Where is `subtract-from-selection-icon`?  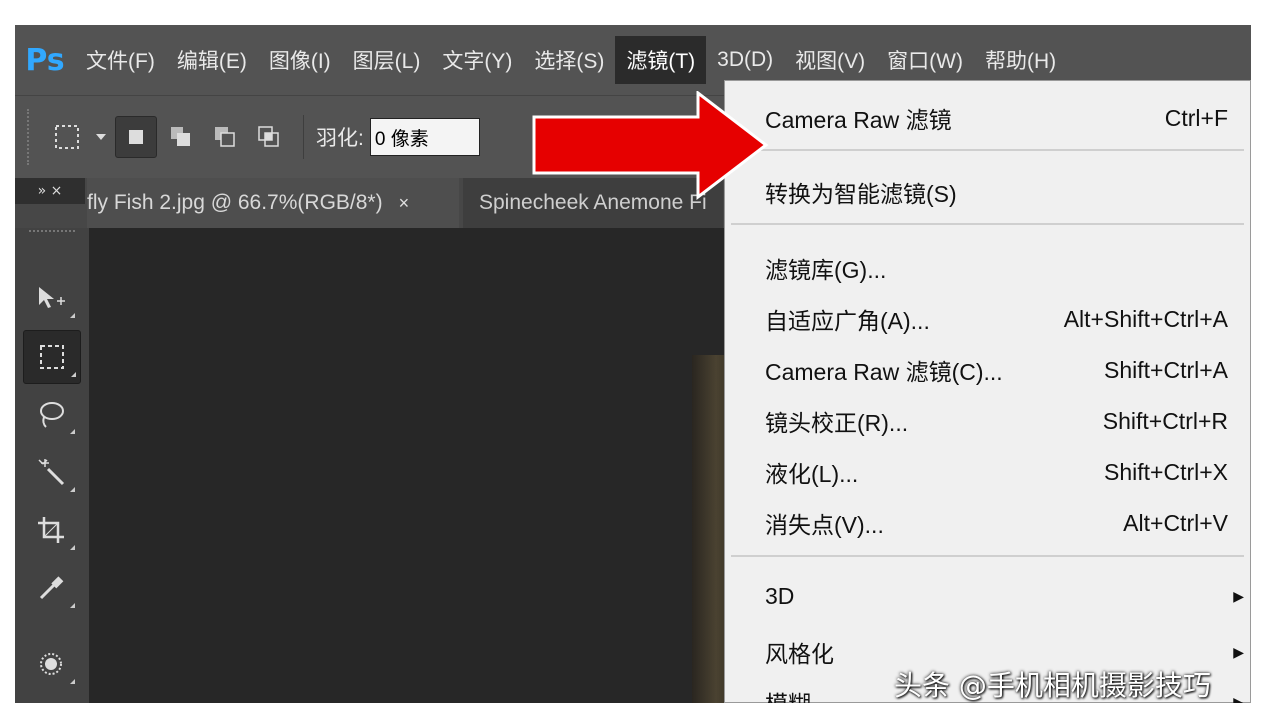 subtract-from-selection-icon is located at coordinates (225, 137).